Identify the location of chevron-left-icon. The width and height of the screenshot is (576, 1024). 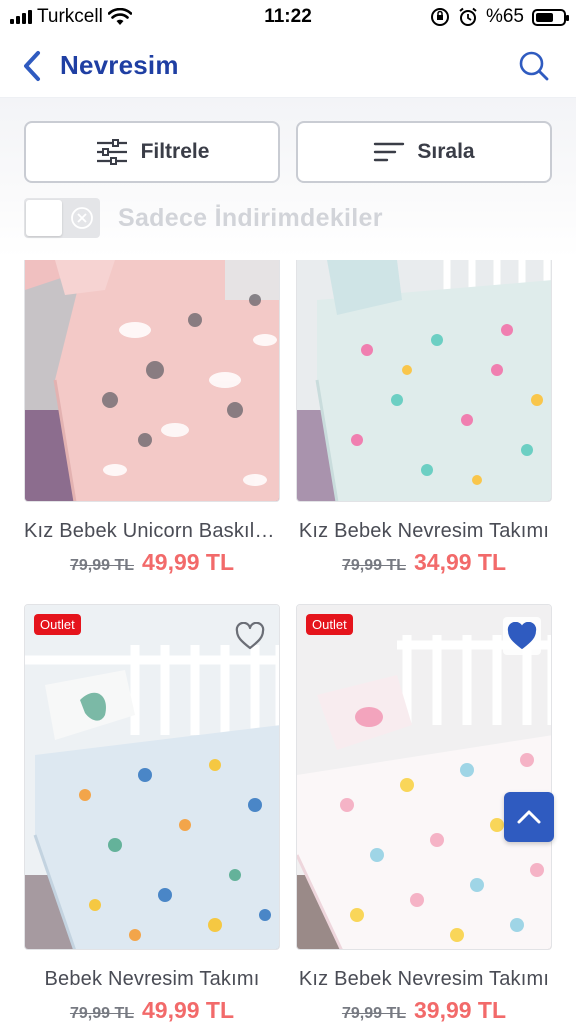
(32, 65).